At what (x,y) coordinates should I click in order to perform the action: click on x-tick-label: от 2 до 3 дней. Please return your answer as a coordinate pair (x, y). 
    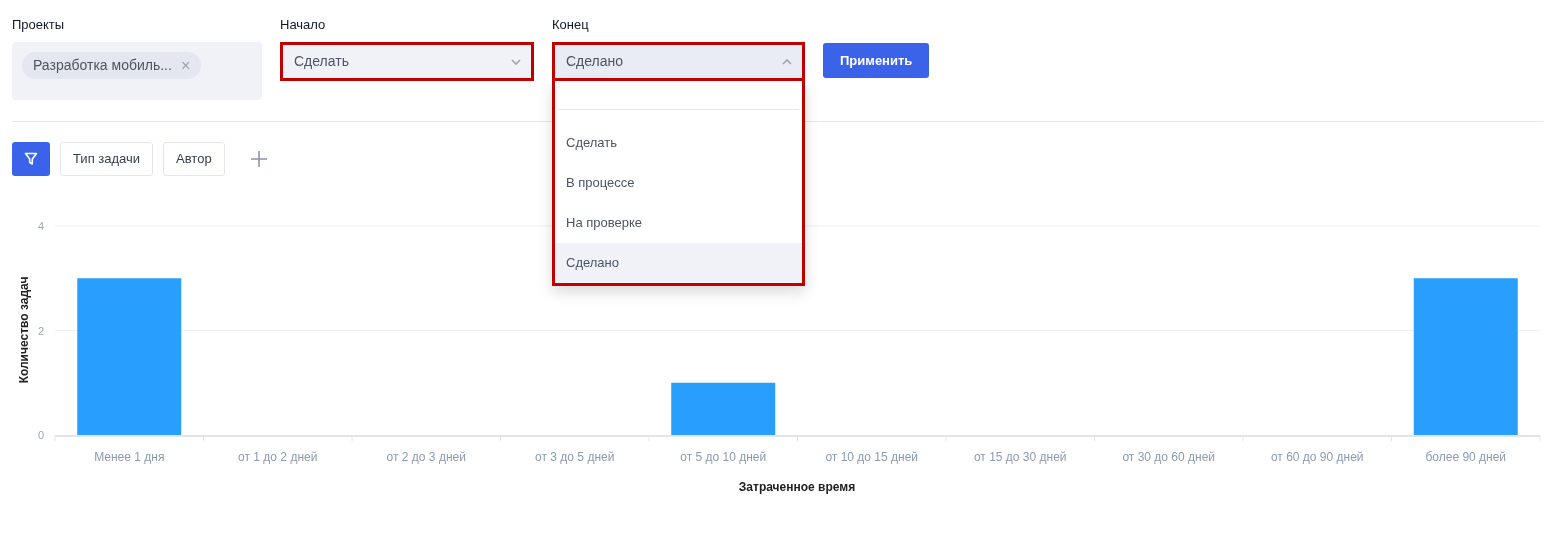
    Looking at the image, I should click on (426, 457).